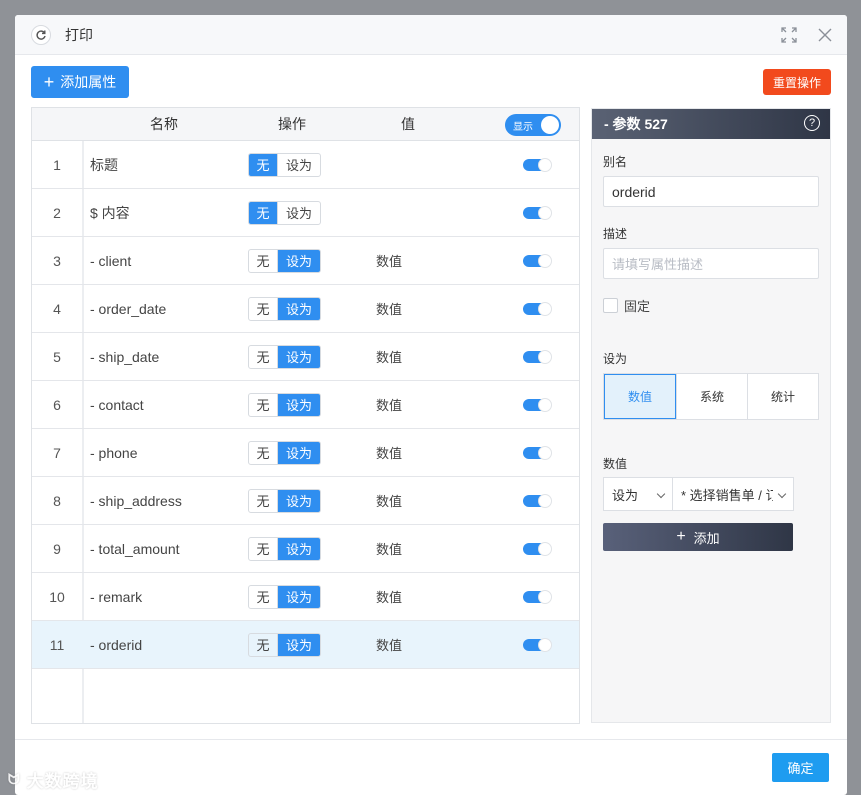 The height and width of the screenshot is (795, 861). Describe the element at coordinates (164, 124) in the screenshot. I see `header-name: 名称` at that location.